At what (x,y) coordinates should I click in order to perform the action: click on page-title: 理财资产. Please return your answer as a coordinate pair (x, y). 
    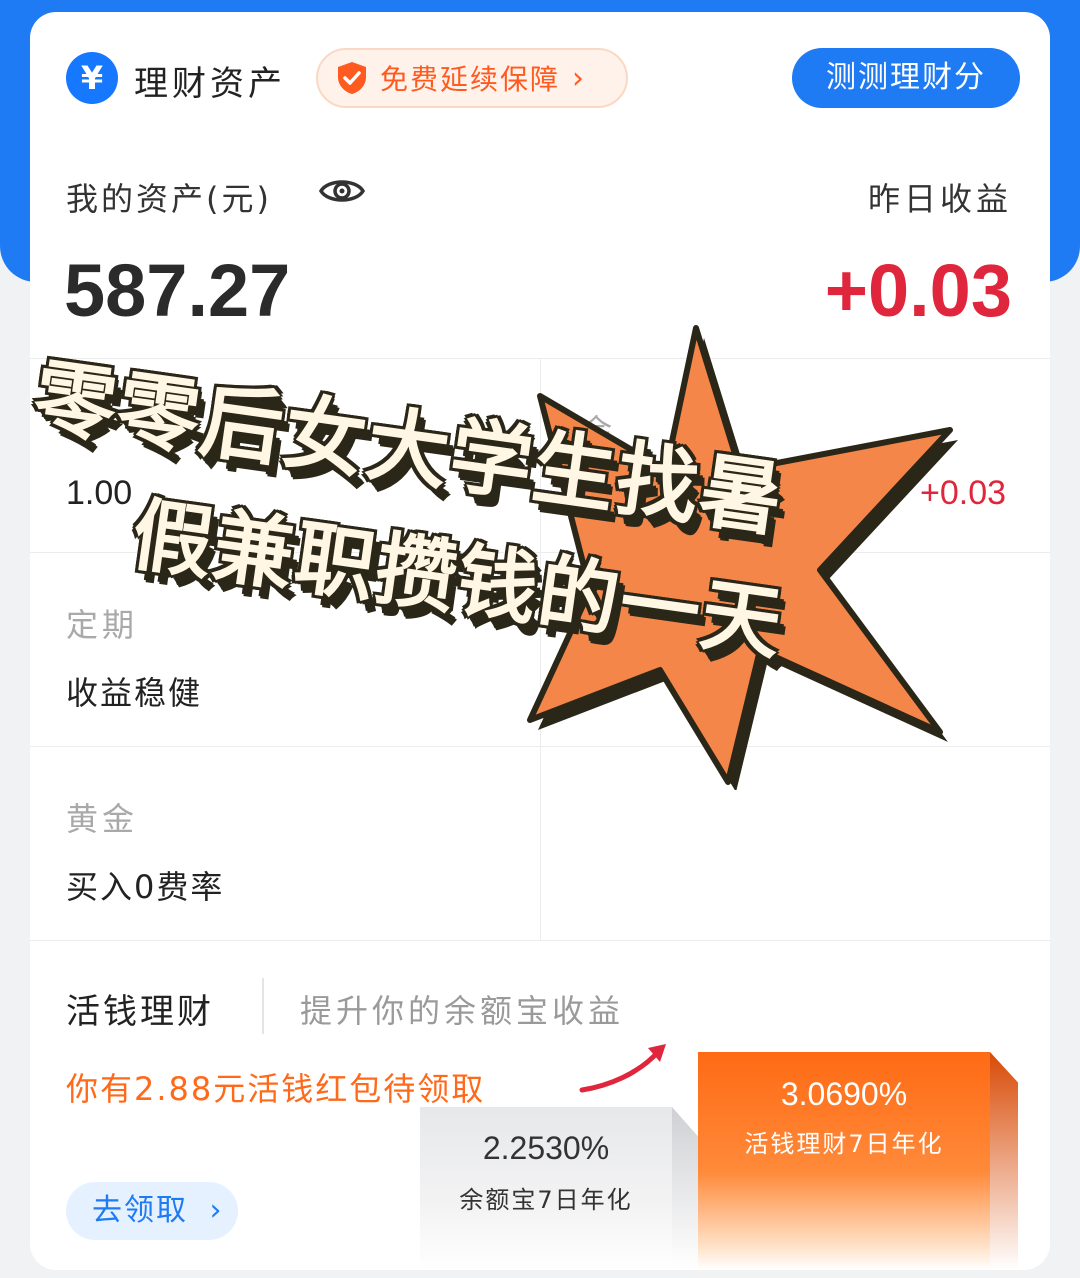
    Looking at the image, I should click on (210, 84).